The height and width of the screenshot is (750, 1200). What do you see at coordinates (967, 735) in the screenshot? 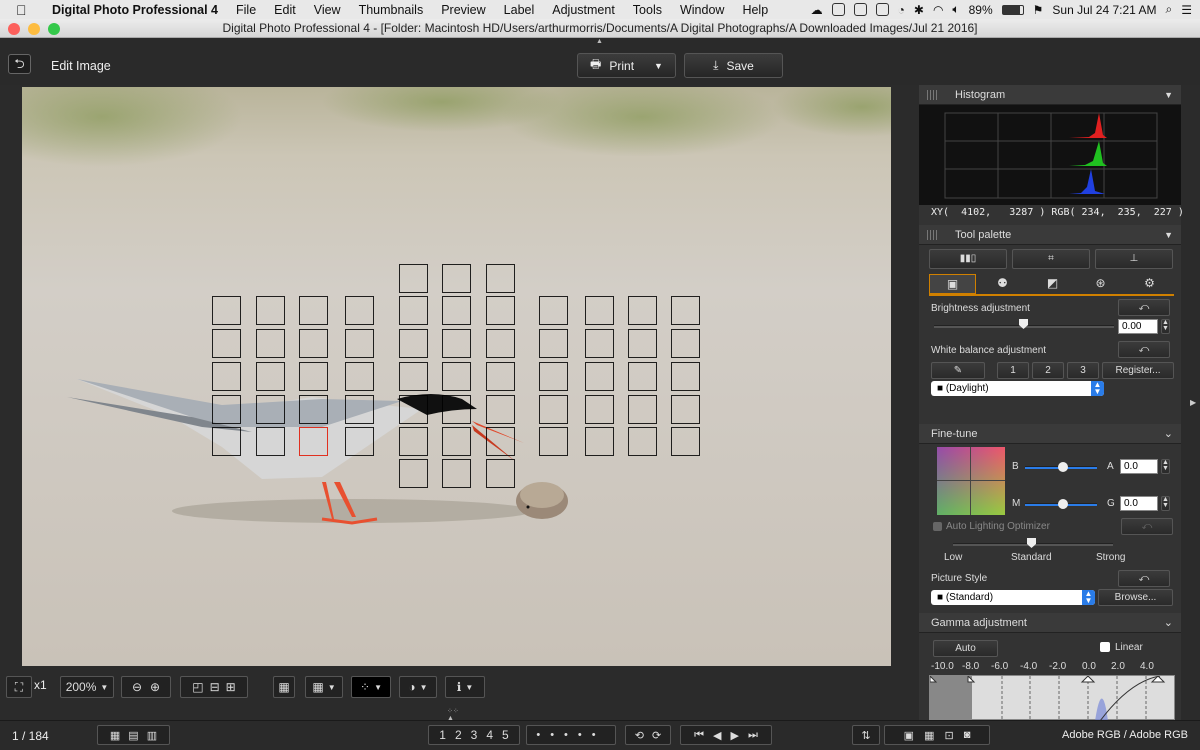
I see `camera-icon: ◙` at bounding box center [967, 735].